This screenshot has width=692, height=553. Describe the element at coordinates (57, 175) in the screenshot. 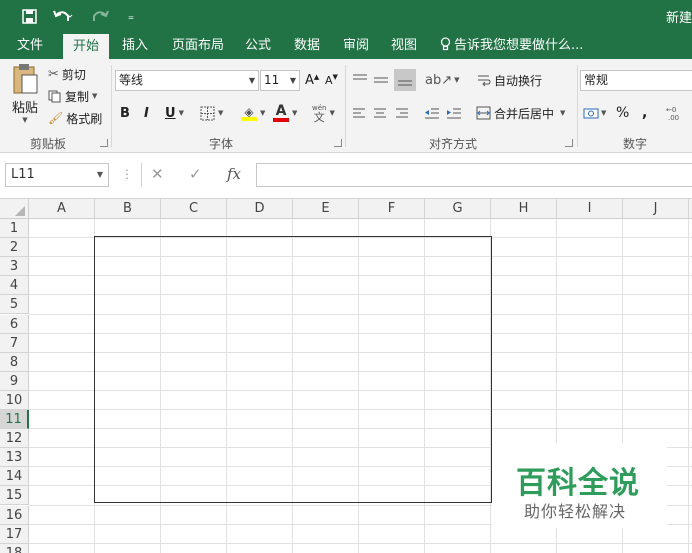

I see `name-box: L11 ▼` at that location.